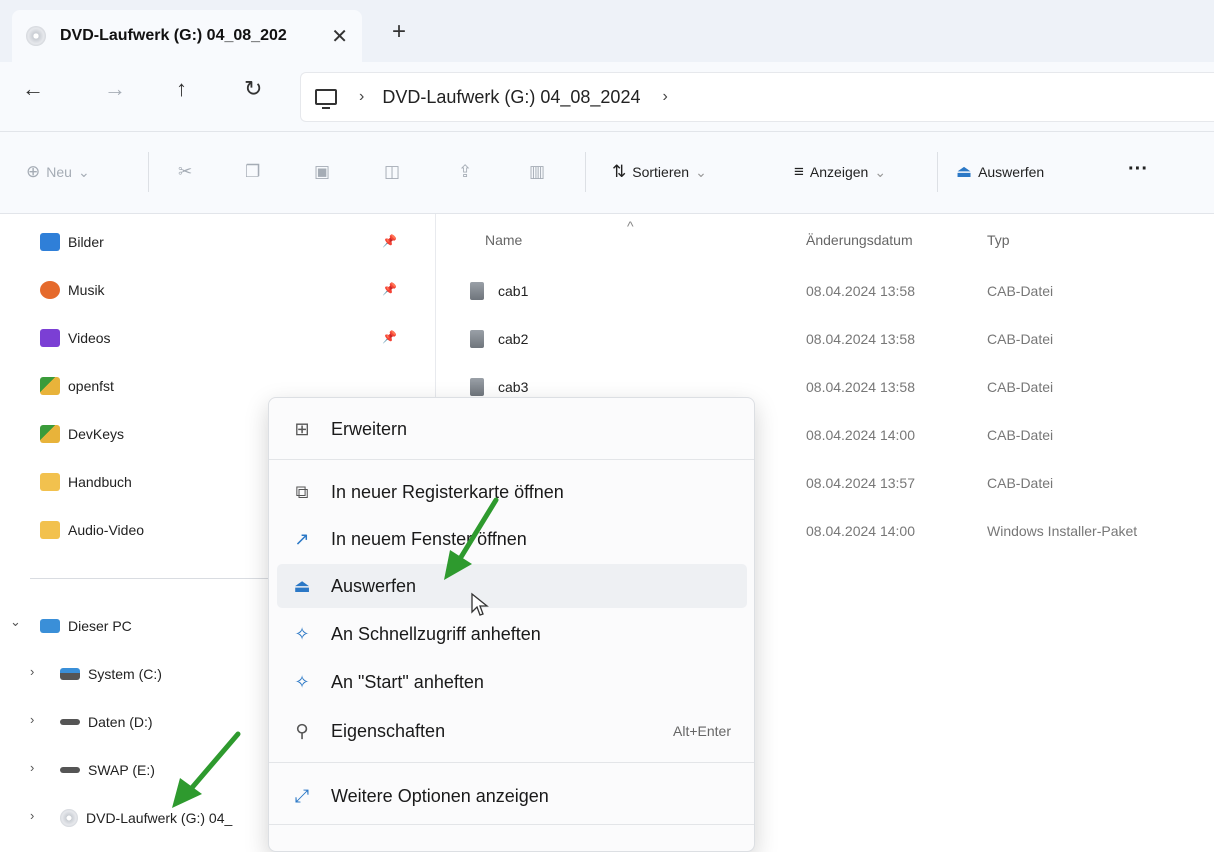 Image resolution: width=1214 pixels, height=852 pixels. Describe the element at coordinates (477, 387) in the screenshot. I see `cab-file-icon` at that location.